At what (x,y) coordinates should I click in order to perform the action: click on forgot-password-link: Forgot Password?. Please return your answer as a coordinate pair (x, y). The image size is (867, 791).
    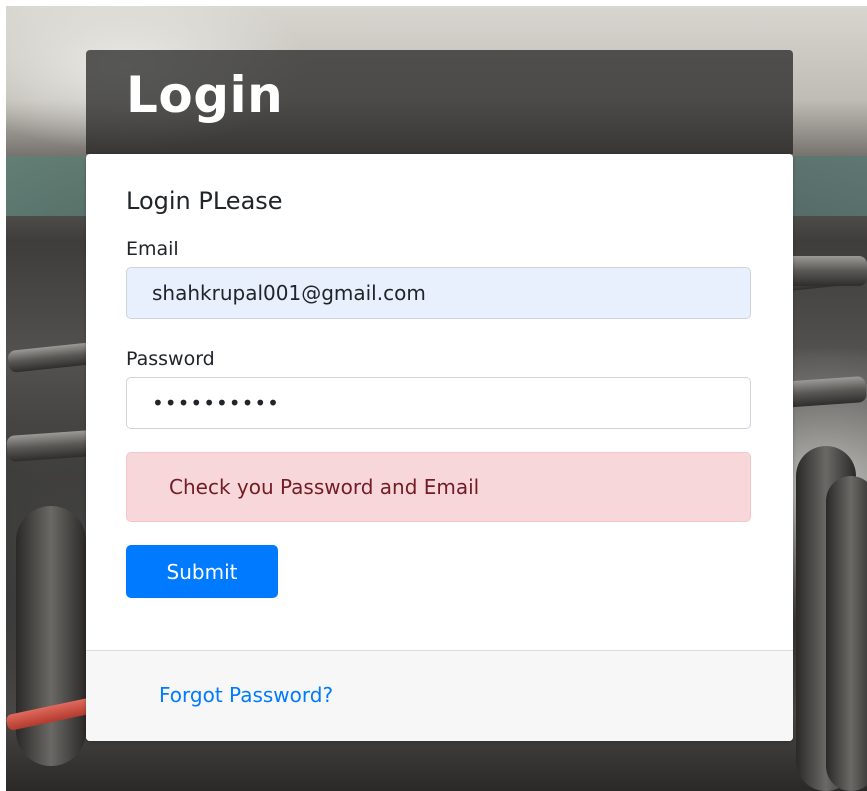
    Looking at the image, I should click on (246, 695).